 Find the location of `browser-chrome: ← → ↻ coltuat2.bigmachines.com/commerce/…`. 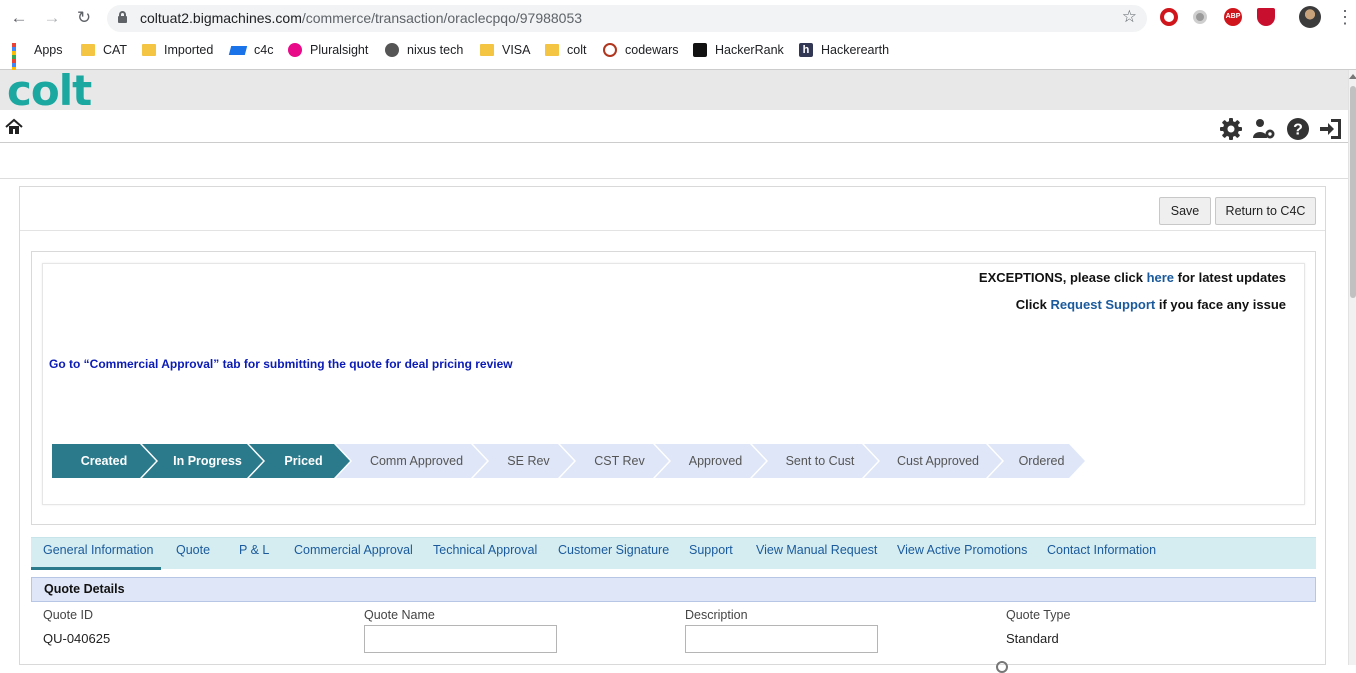

browser-chrome: ← → ↻ coltuat2.bigmachines.com/commerce/… is located at coordinates (678, 39).